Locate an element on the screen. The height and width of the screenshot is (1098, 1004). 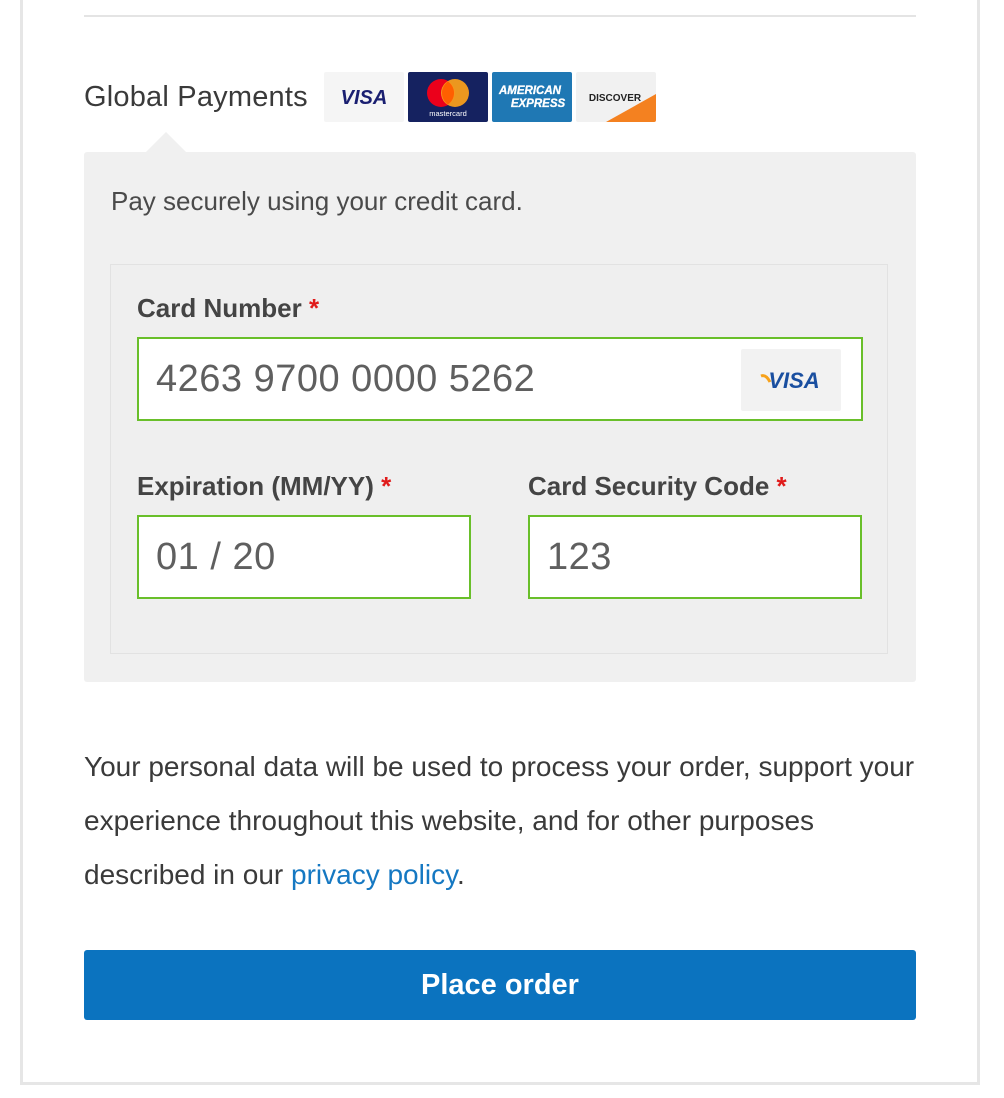
divider is located at coordinates (500, 16).